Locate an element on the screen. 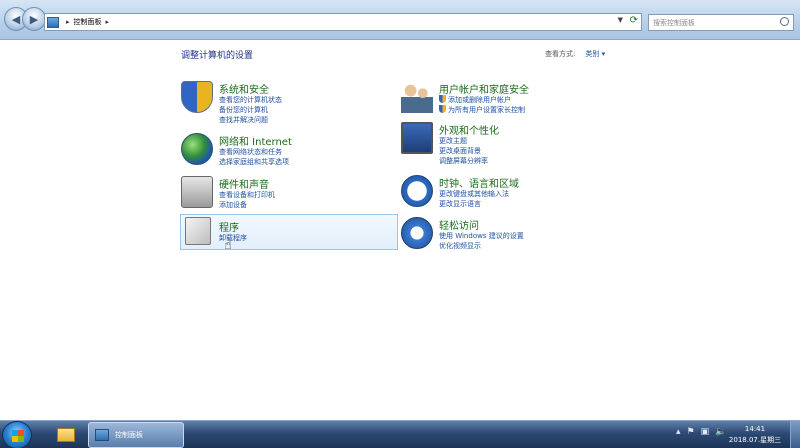 The image size is (800, 448). taskbar-control-panel: 控制面板 is located at coordinates (136, 435).